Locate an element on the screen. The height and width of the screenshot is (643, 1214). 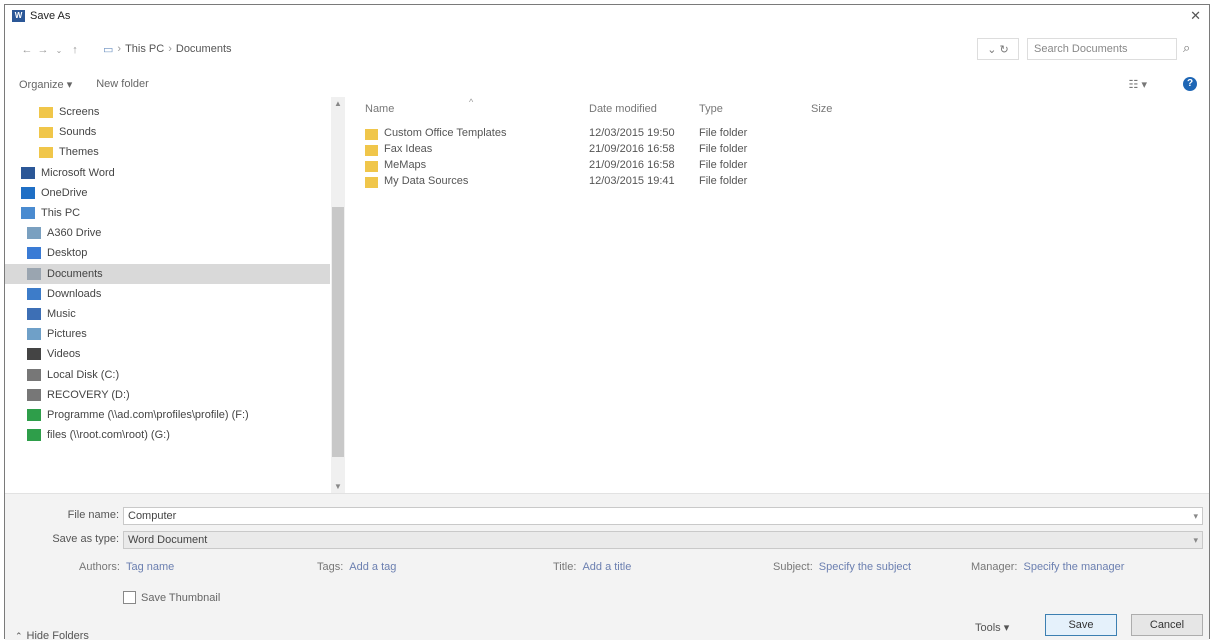
sidebar-item-music: Music is located at coordinates (167, 314).